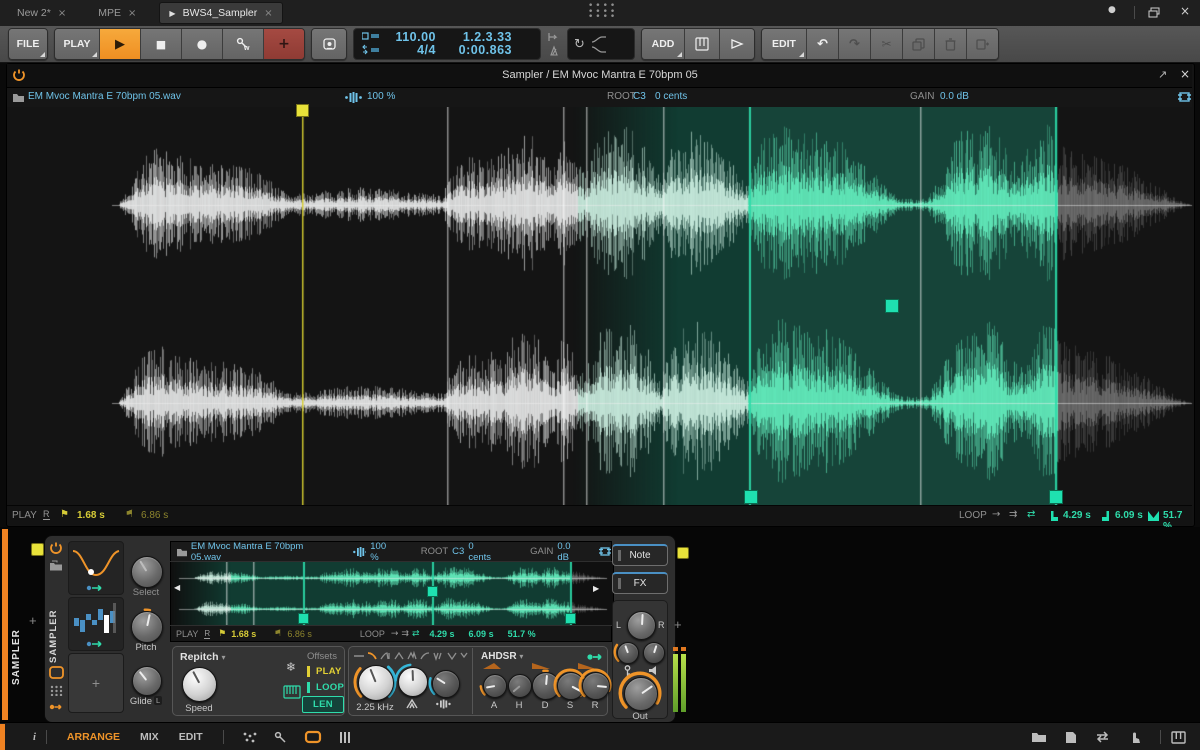 This screenshot has width=1200, height=750. I want to click on remote-controls-icon, so click(56, 672).